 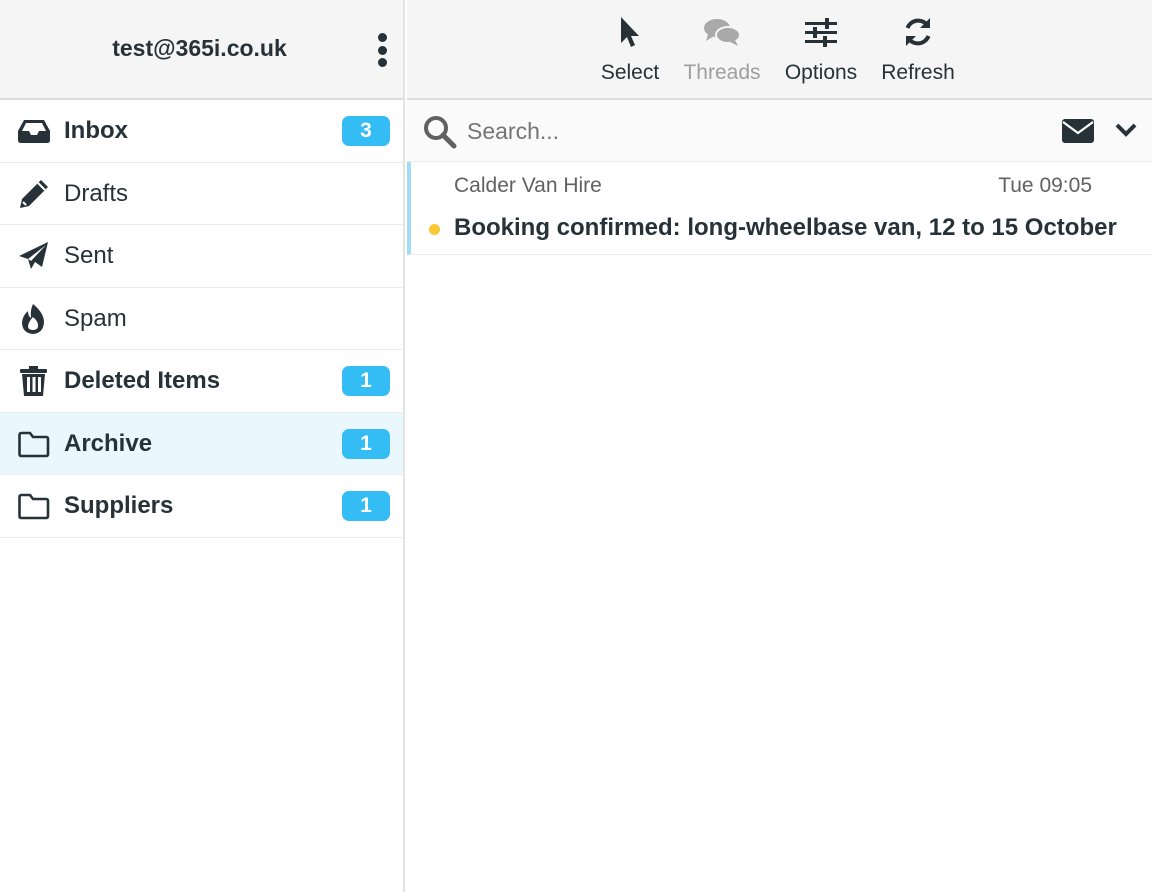 What do you see at coordinates (630, 72) in the screenshot?
I see `select-label: Select` at bounding box center [630, 72].